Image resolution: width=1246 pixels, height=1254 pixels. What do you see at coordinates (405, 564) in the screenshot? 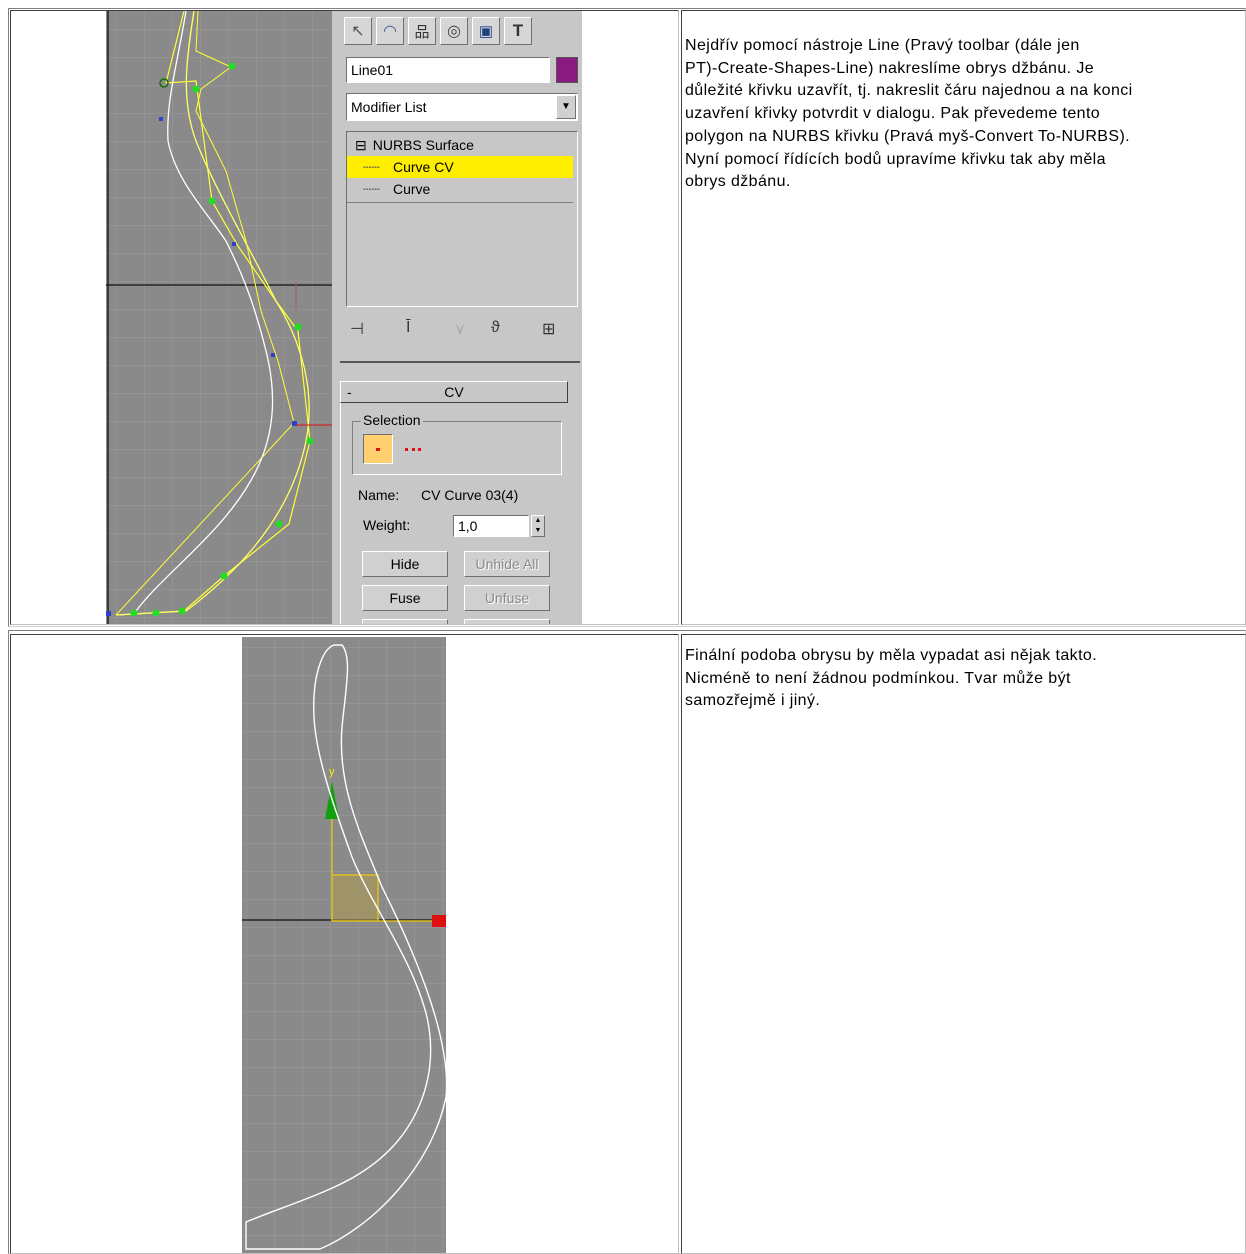
I see `hide-button: Hide` at bounding box center [405, 564].